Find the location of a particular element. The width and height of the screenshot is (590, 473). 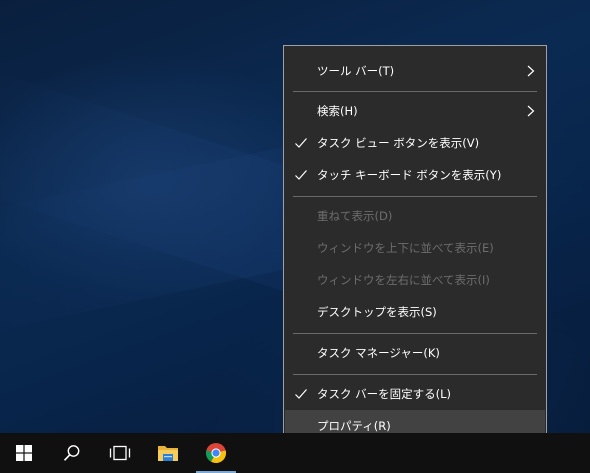

menu-item-label: ウィンドウを上下に並べて表示(E) is located at coordinates (405, 248).